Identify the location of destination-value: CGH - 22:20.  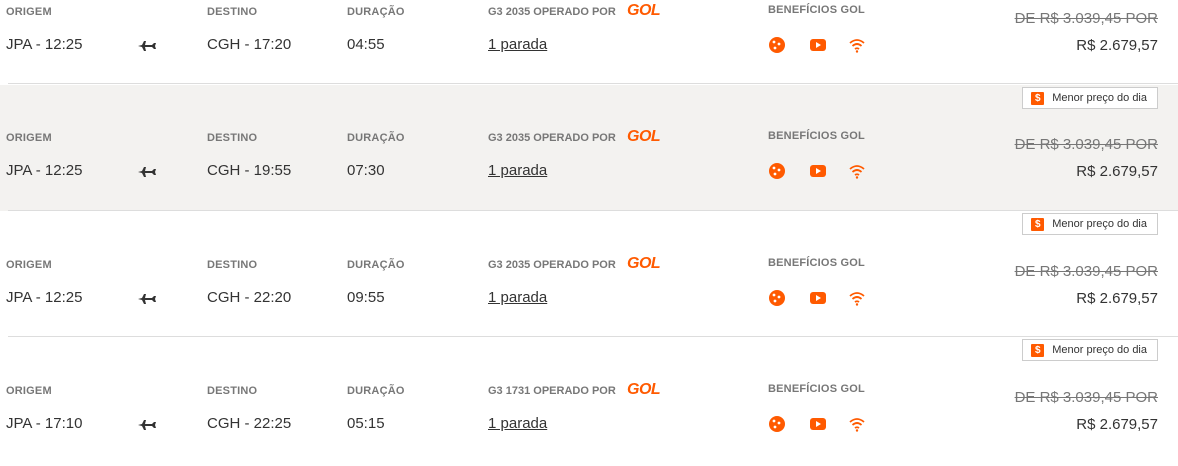
(249, 297).